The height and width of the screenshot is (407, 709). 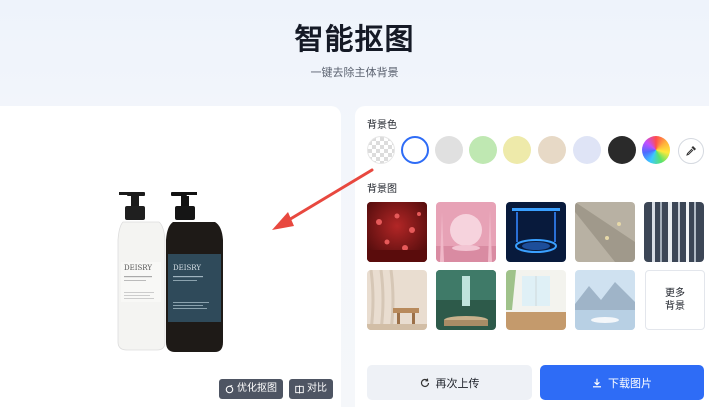 What do you see at coordinates (299, 389) in the screenshot?
I see `compare-icon` at bounding box center [299, 389].